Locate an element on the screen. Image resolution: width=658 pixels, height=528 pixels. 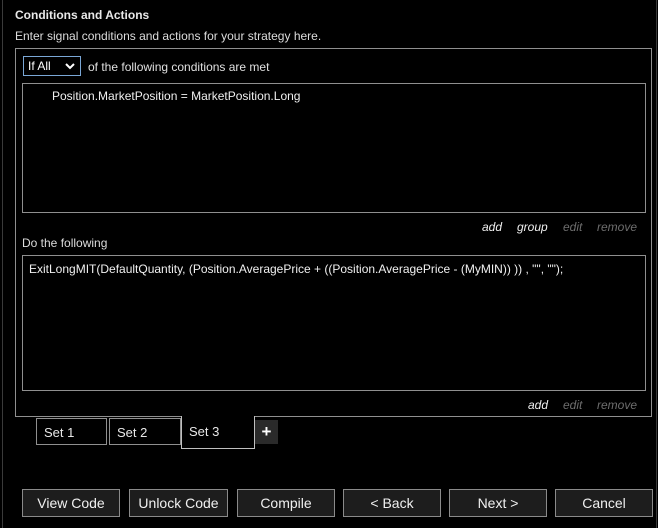
remove-action-link: remove is located at coordinates (617, 405).